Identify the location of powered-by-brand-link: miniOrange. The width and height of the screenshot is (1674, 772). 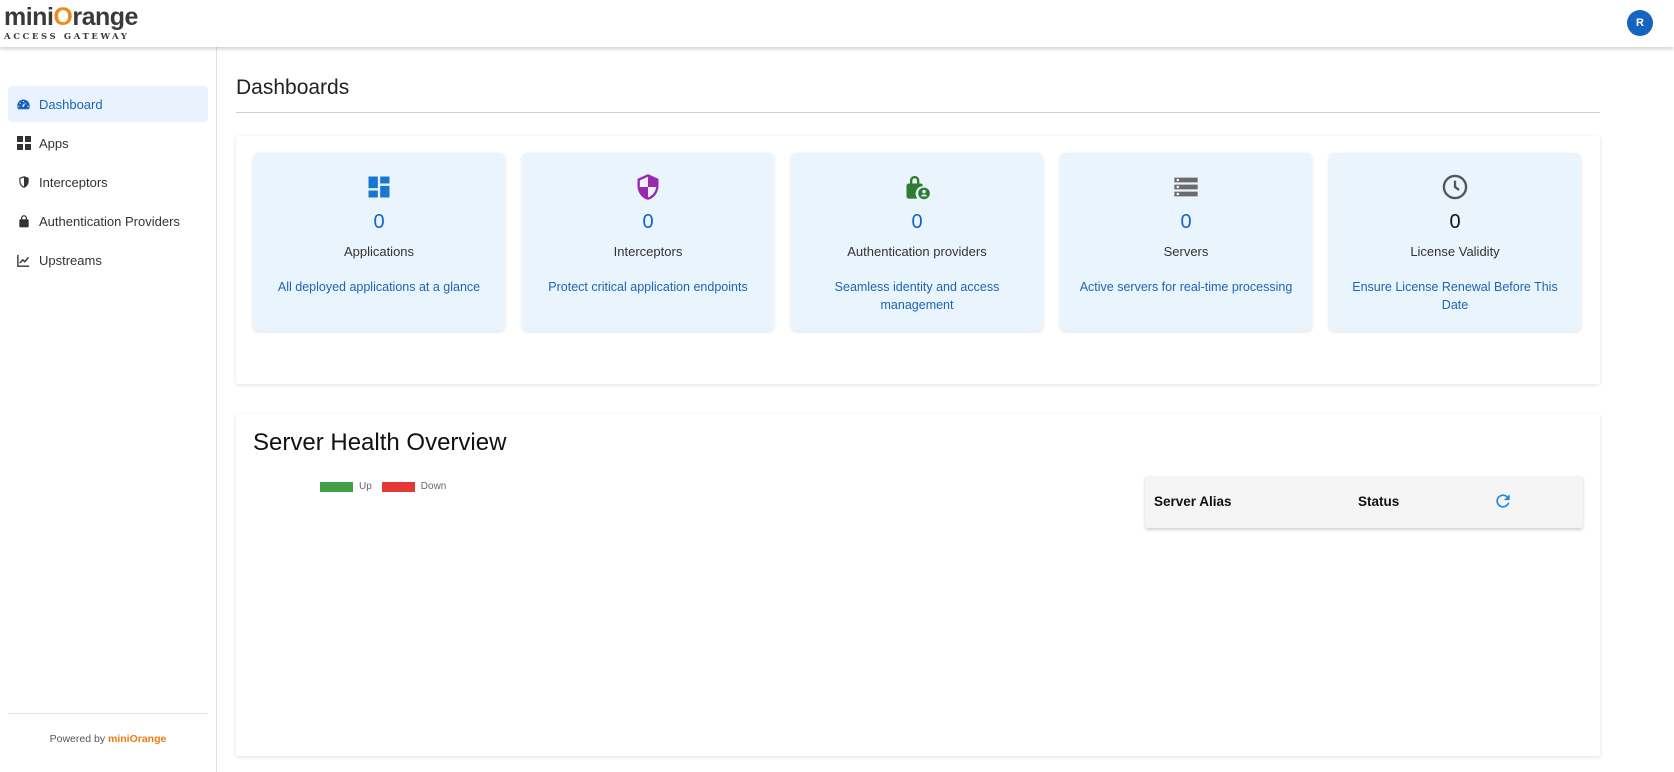
(137, 739).